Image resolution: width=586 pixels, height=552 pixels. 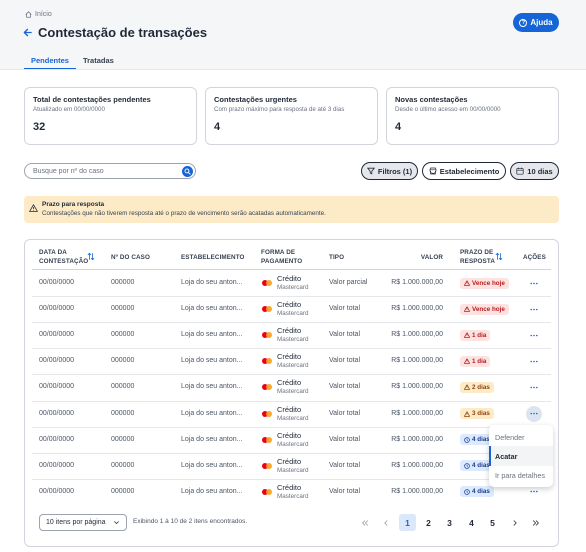 What do you see at coordinates (50, 61) in the screenshot?
I see `tab-pendentes: Pendentes` at bounding box center [50, 61].